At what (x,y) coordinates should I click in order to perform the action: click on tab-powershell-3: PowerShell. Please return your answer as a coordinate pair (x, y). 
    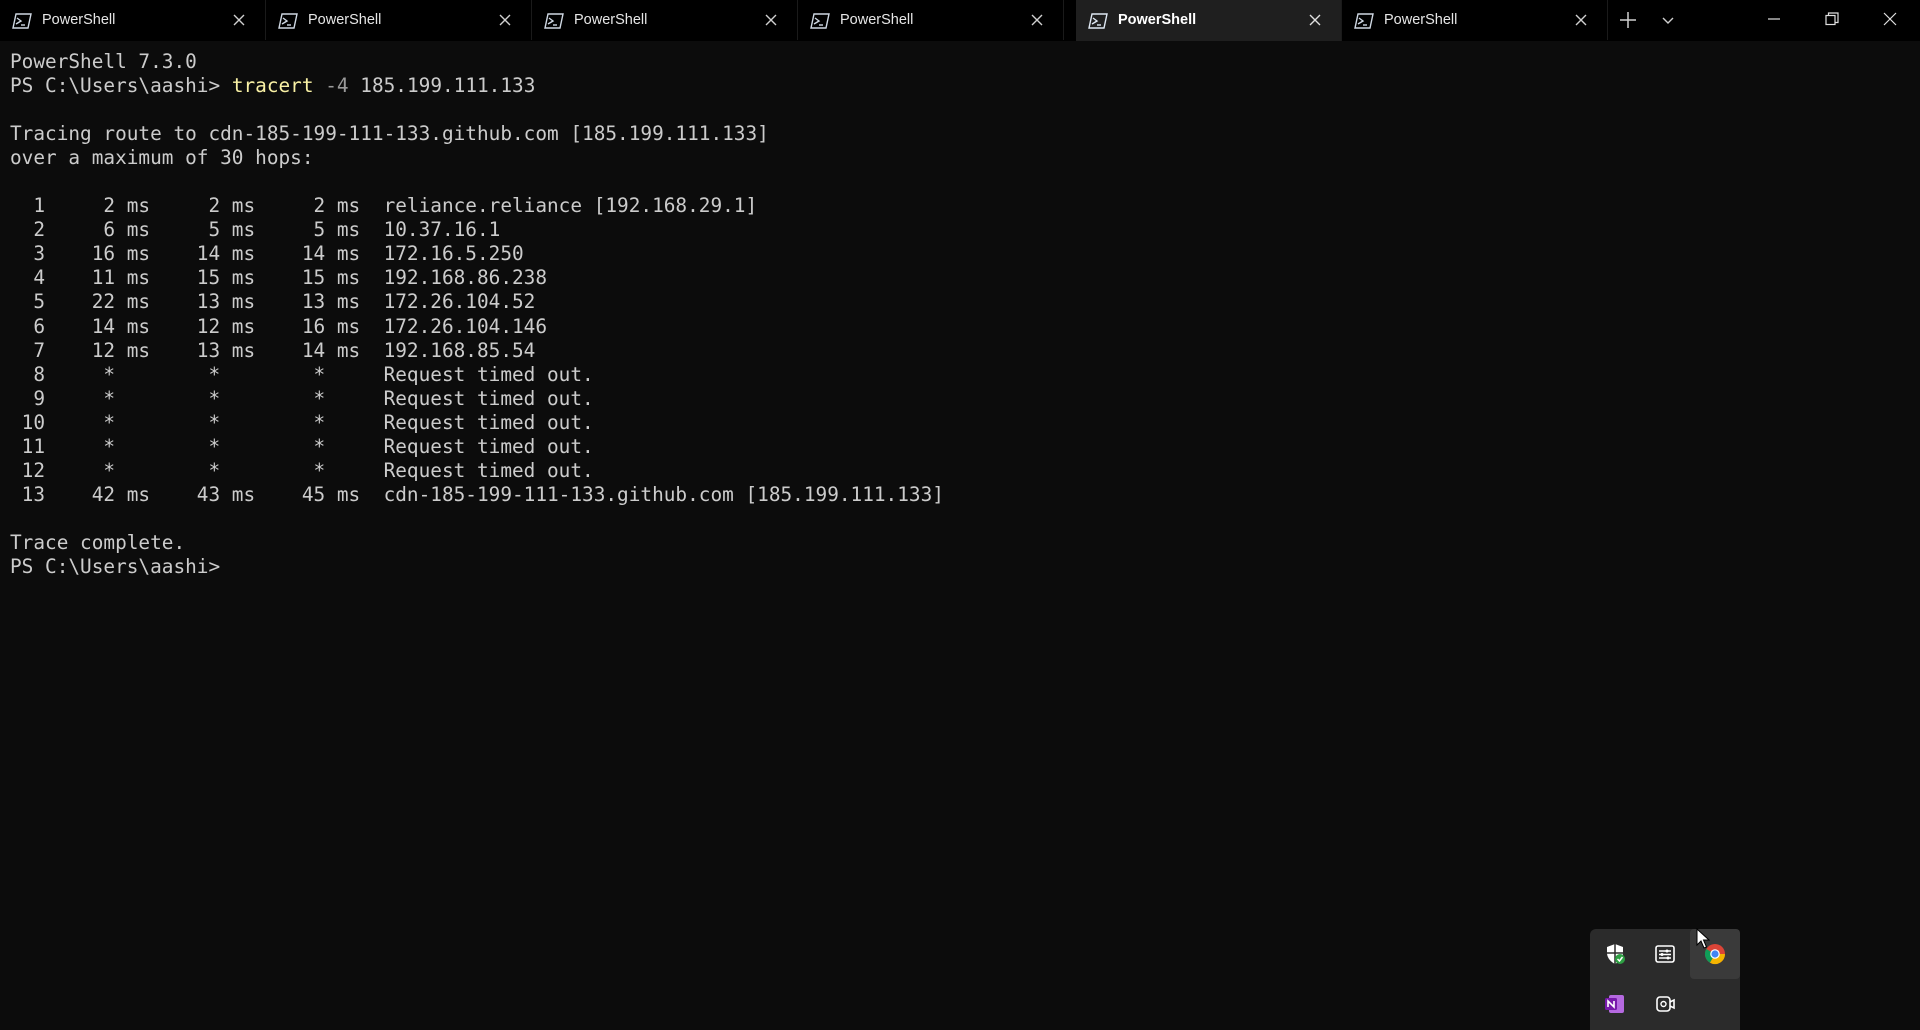
    Looking at the image, I should click on (665, 20).